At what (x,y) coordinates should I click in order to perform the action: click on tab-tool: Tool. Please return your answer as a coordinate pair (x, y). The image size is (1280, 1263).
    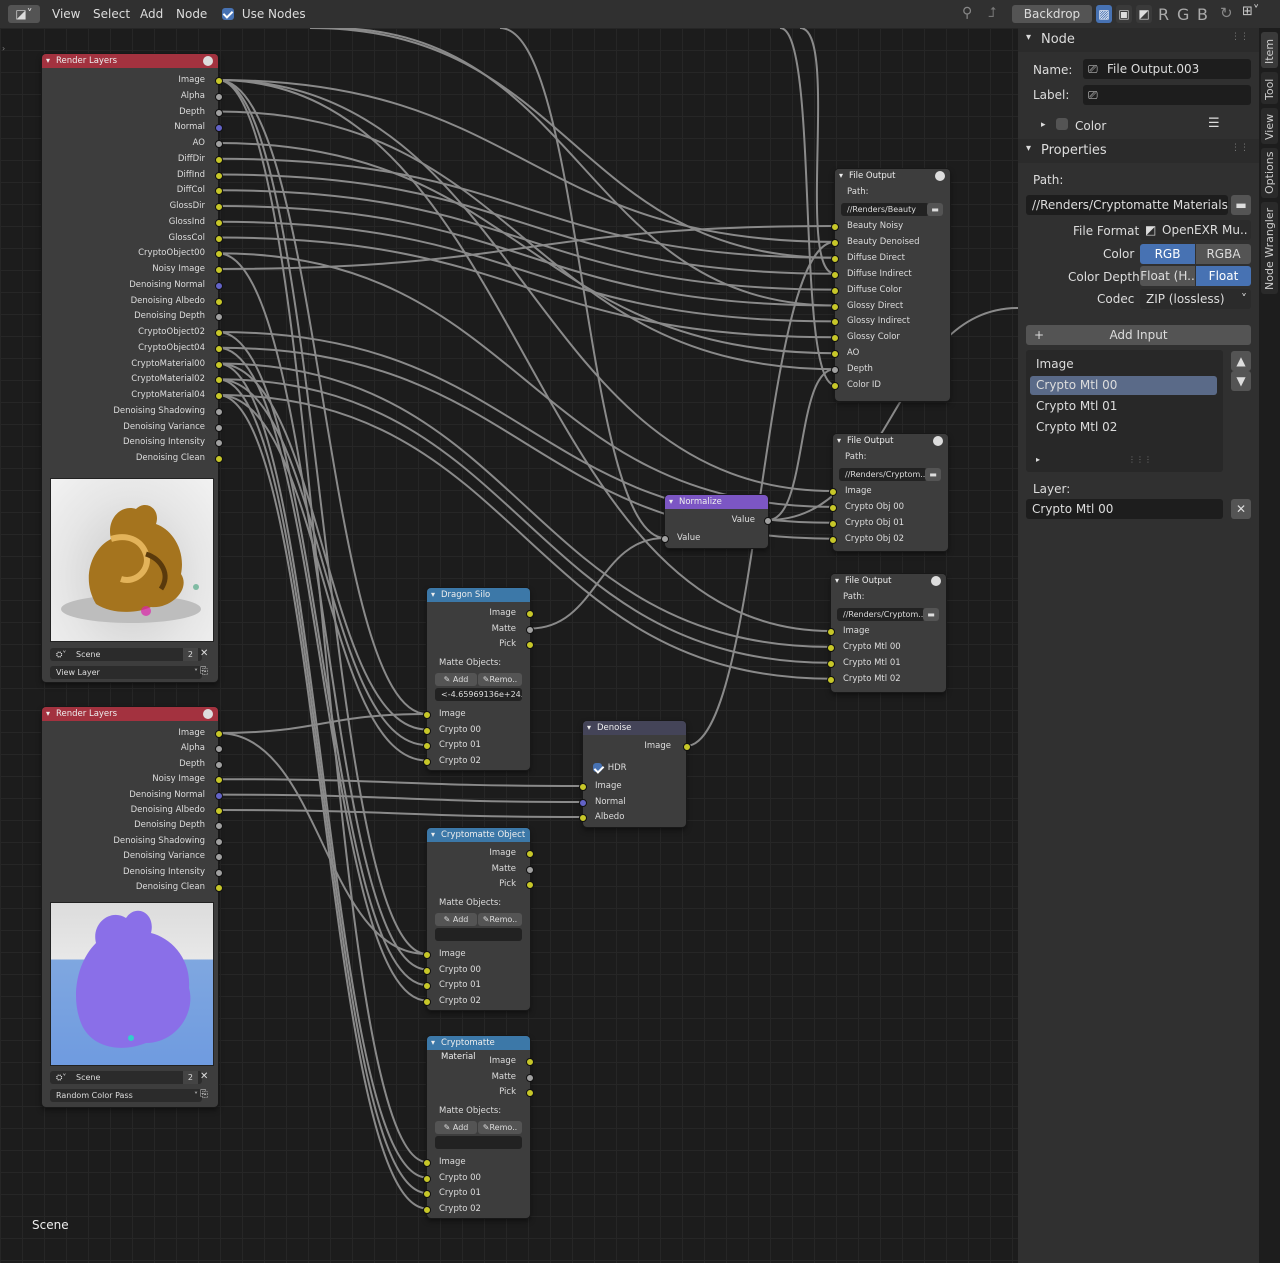
    Looking at the image, I should click on (1269, 88).